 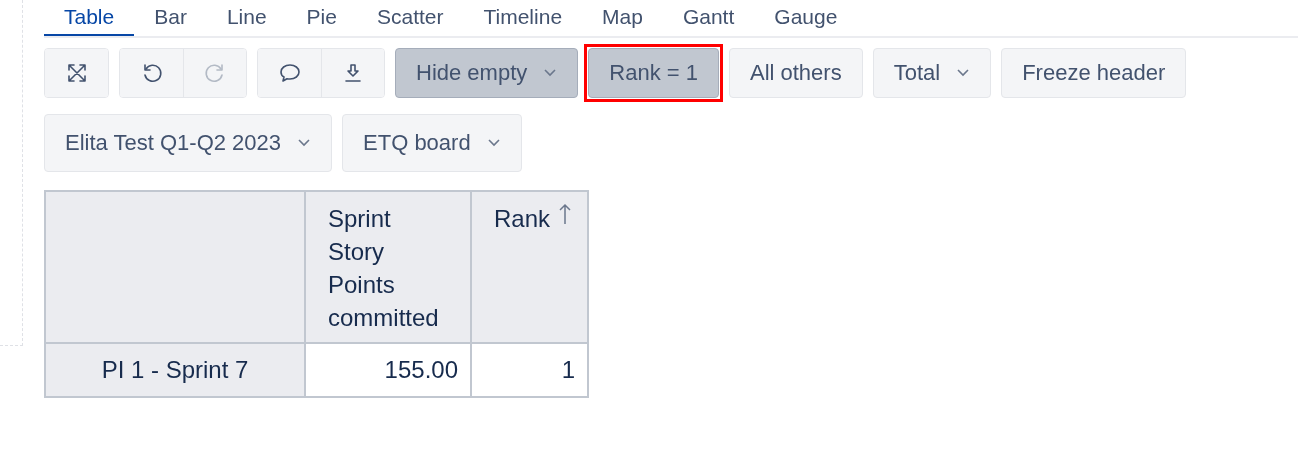 What do you see at coordinates (806, 18) in the screenshot?
I see `chart-type-tab: Gauge` at bounding box center [806, 18].